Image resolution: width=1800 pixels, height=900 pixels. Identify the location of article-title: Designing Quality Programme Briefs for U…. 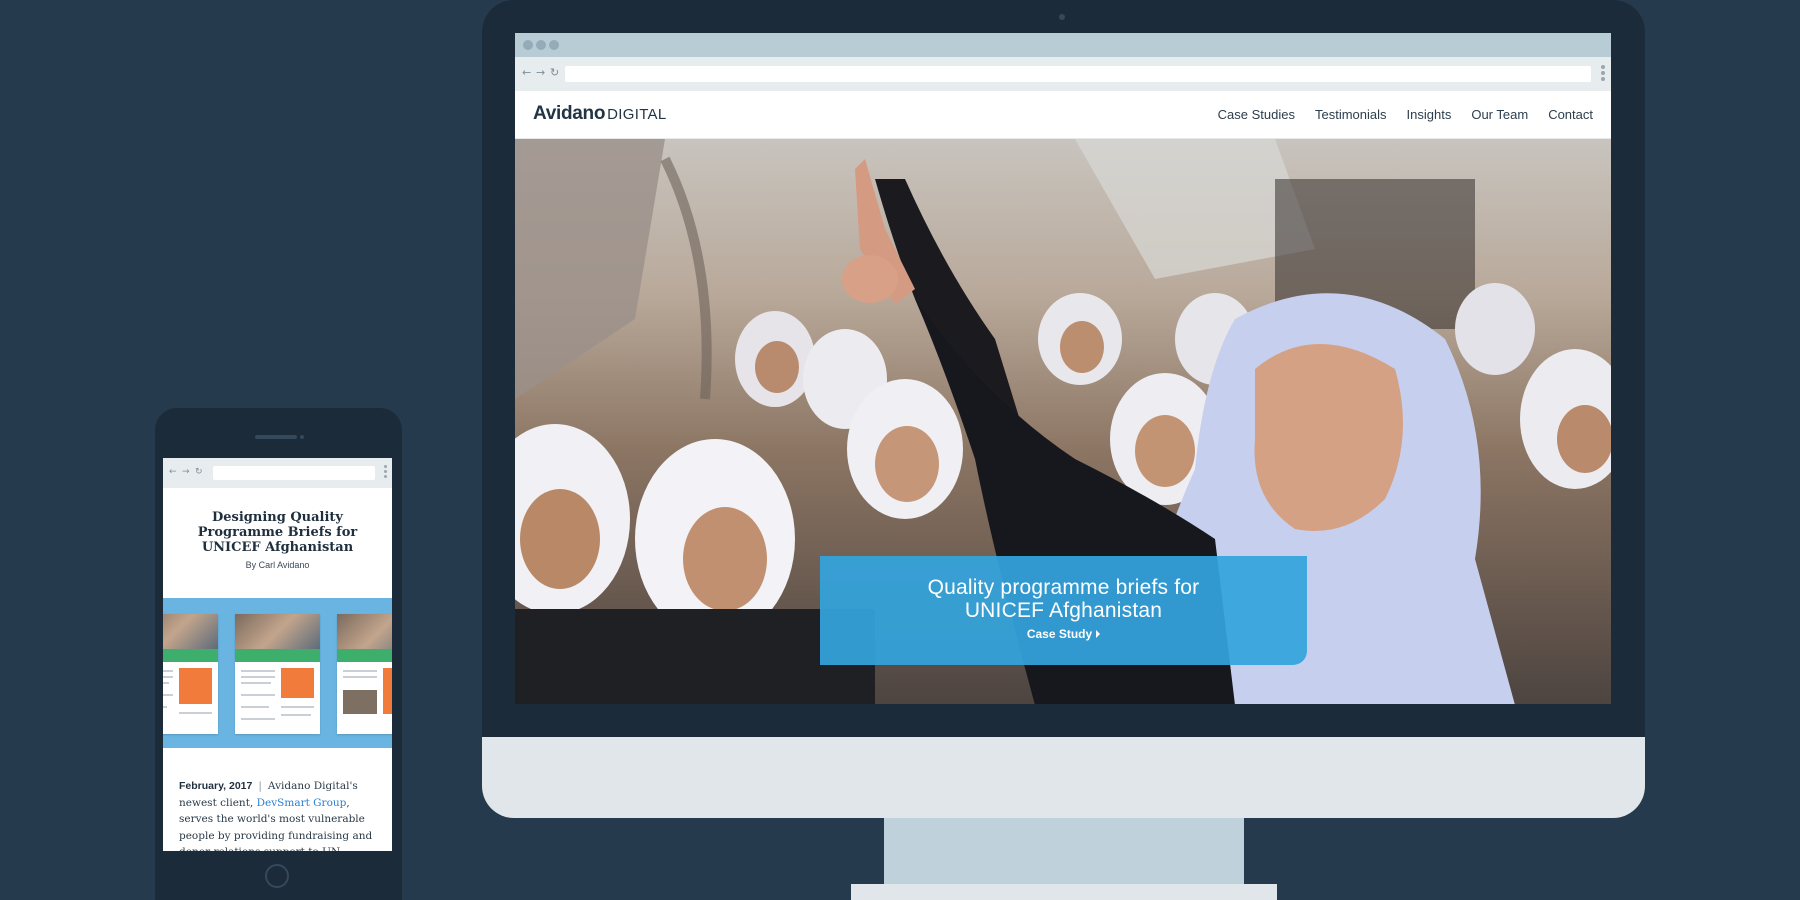
(277, 532).